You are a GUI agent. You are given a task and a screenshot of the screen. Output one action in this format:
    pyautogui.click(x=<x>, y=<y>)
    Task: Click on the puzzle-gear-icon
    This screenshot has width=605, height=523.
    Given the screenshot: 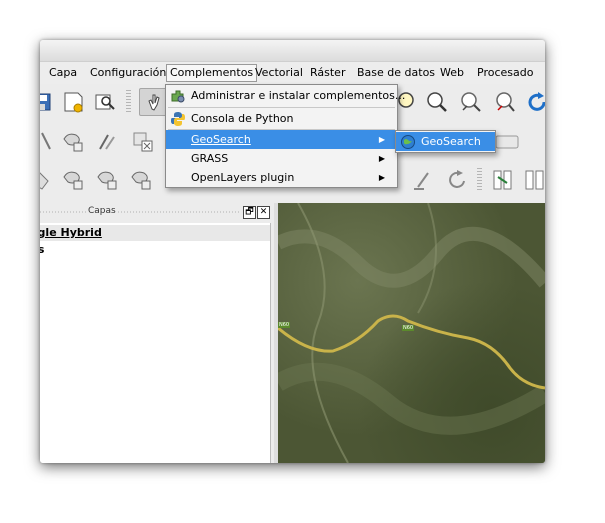 What is the action you would take?
    pyautogui.click(x=178, y=96)
    